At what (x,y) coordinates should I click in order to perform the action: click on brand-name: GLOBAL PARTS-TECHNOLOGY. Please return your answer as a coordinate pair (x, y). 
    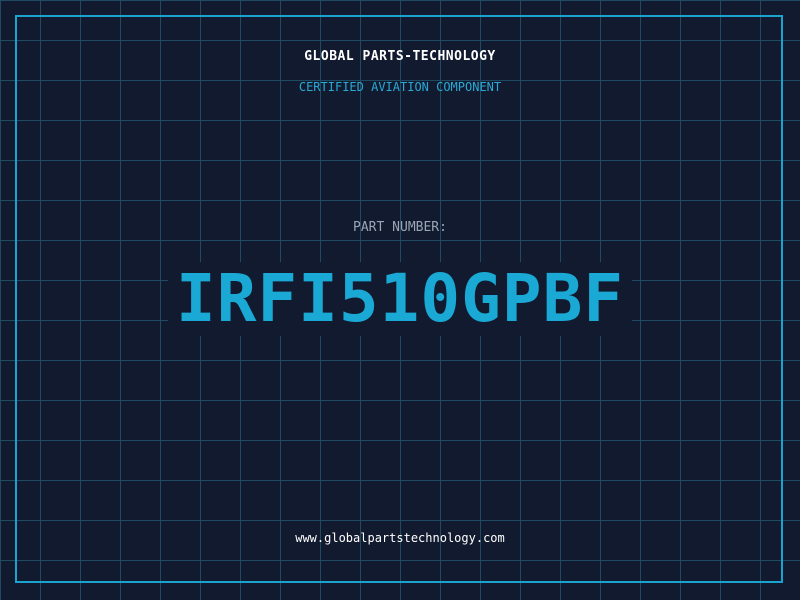
    Looking at the image, I should click on (400, 56).